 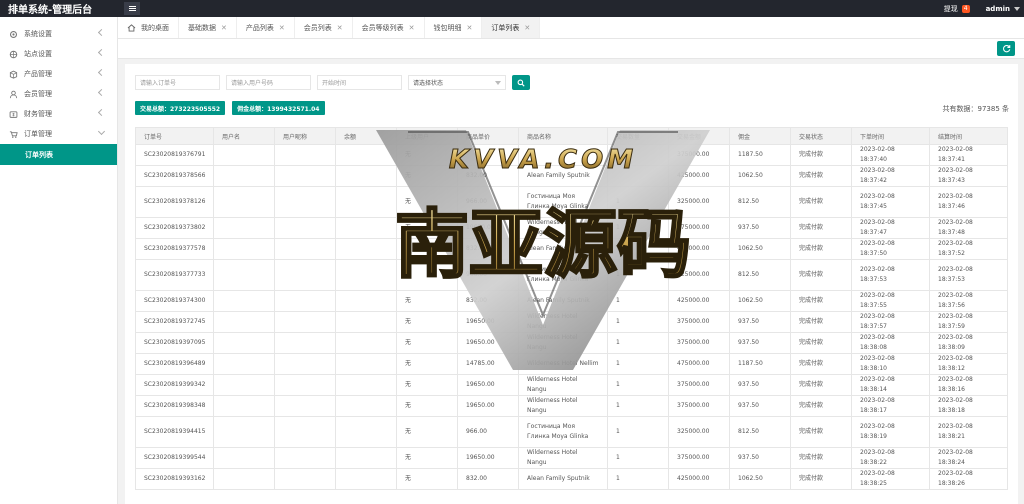 What do you see at coordinates (890, 155) in the screenshot?
I see `table-cell: 2023-02-08 18:37:40` at bounding box center [890, 155].